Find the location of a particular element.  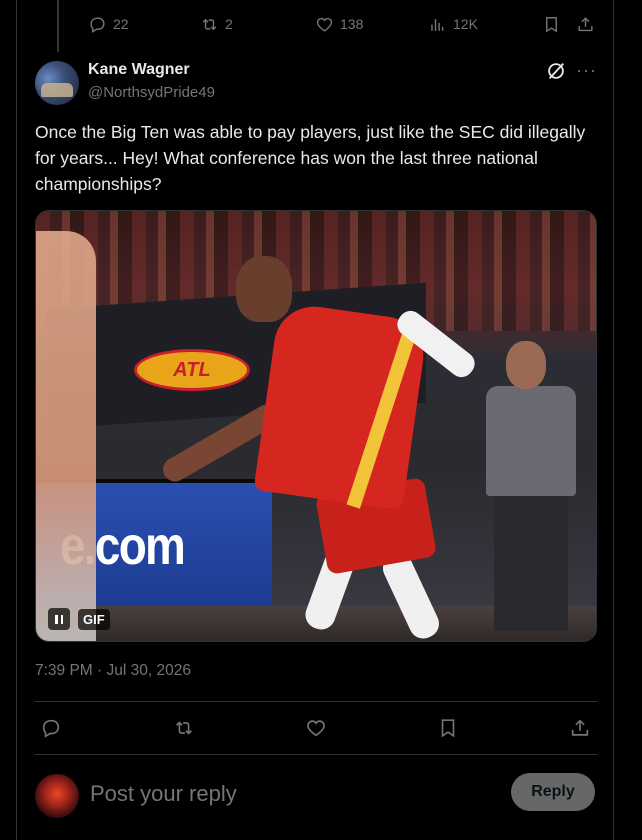

prev-bookmark-button is located at coordinates (551, 24).